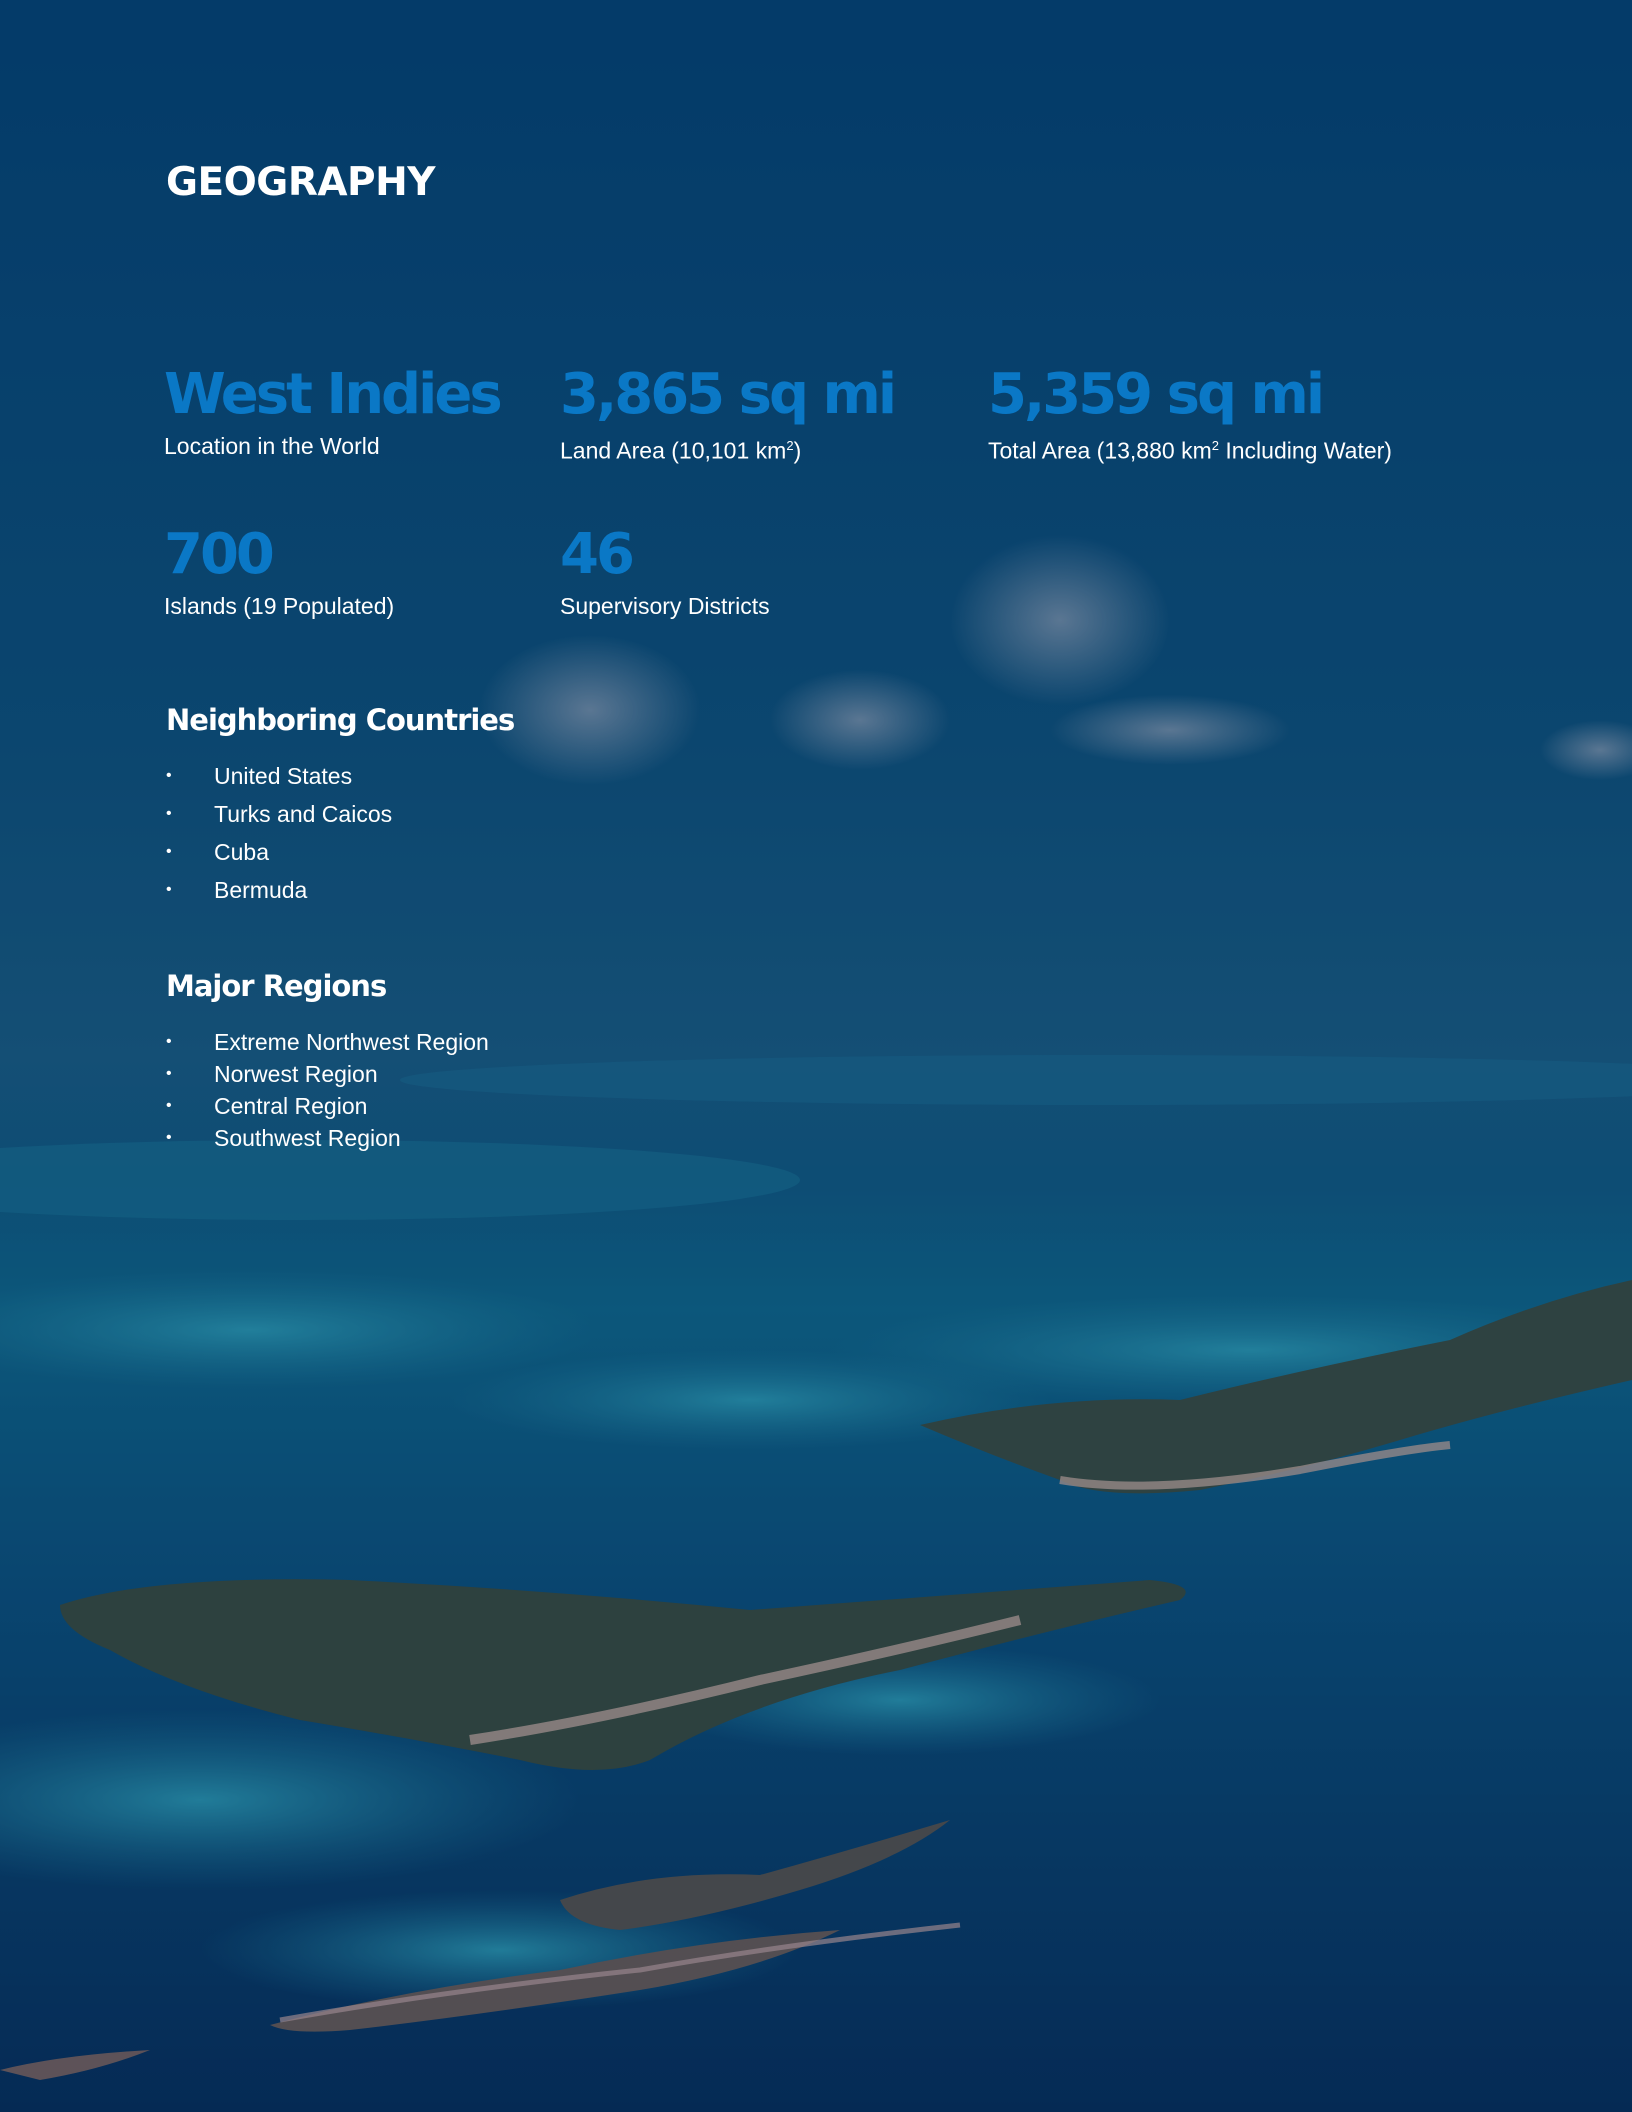 This screenshot has width=1632, height=2112. Describe the element at coordinates (279, 570) in the screenshot. I see `stat-islands: 700 Islands (19 Populated)` at that location.